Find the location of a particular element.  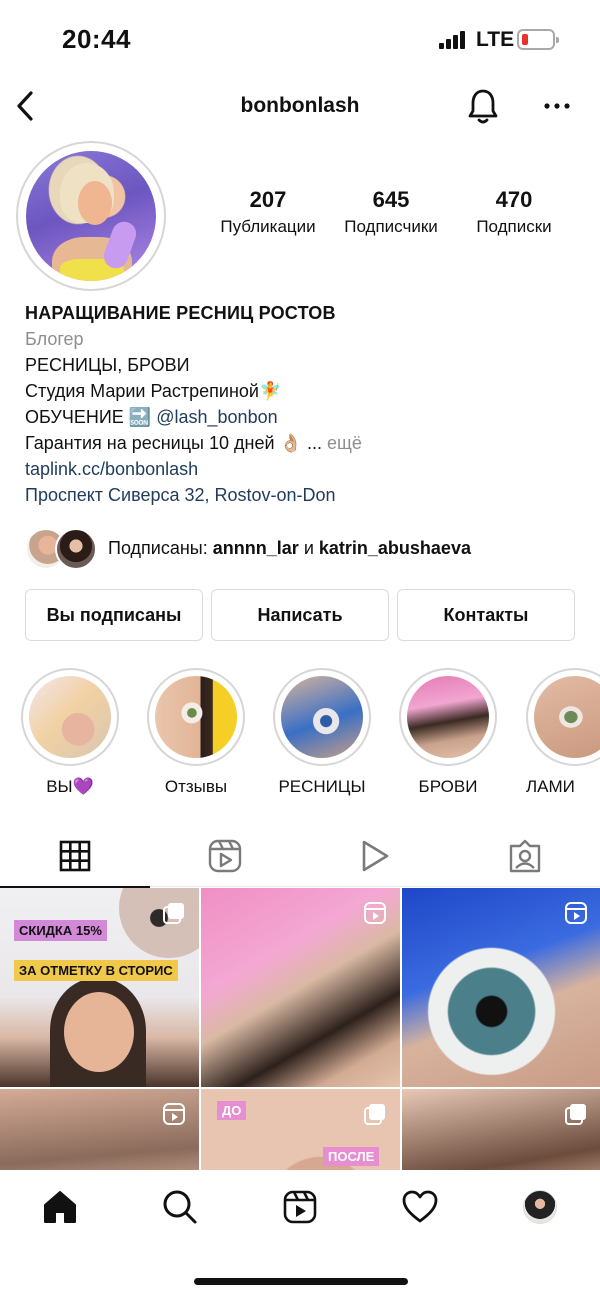

stat-followers-value: 645 is located at coordinates (391, 199).